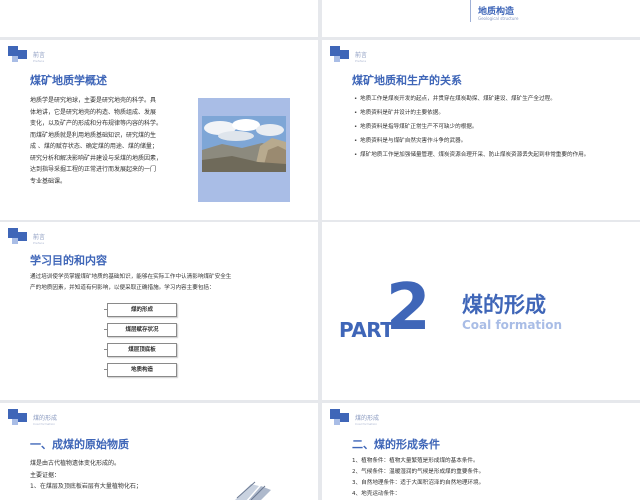  What do you see at coordinates (418, 483) in the screenshot?
I see `list-item: 3、自然地理条件：适于大面积沼泽的自然地理环境。` at bounding box center [418, 483].